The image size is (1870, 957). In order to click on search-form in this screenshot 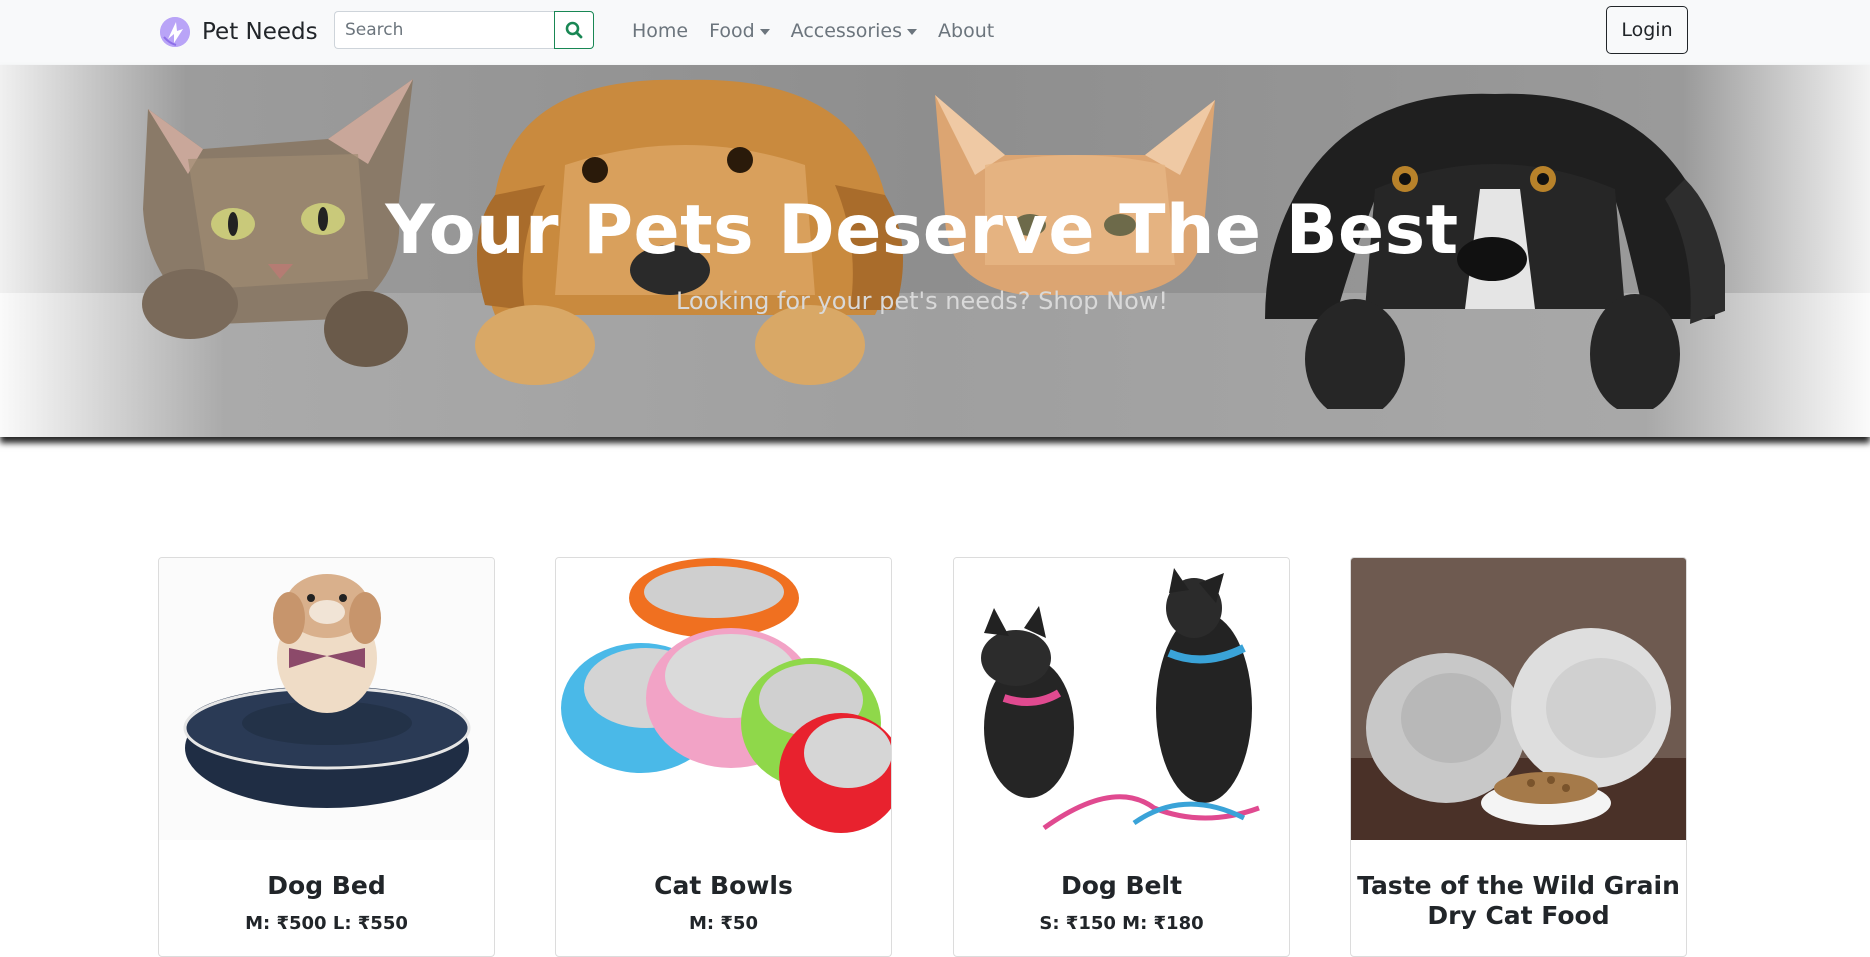, I will do `click(464, 30)`.